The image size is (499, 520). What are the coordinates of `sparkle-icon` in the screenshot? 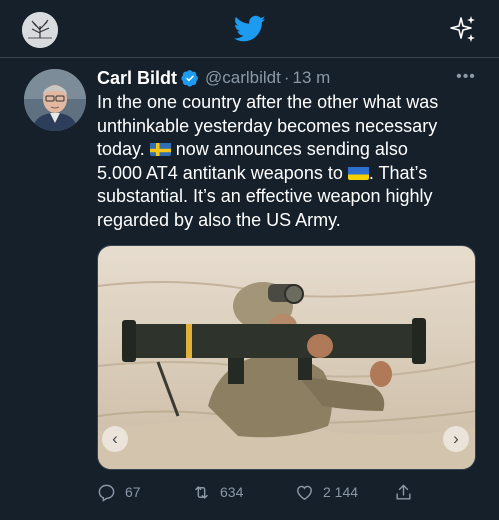 It's located at (463, 29).